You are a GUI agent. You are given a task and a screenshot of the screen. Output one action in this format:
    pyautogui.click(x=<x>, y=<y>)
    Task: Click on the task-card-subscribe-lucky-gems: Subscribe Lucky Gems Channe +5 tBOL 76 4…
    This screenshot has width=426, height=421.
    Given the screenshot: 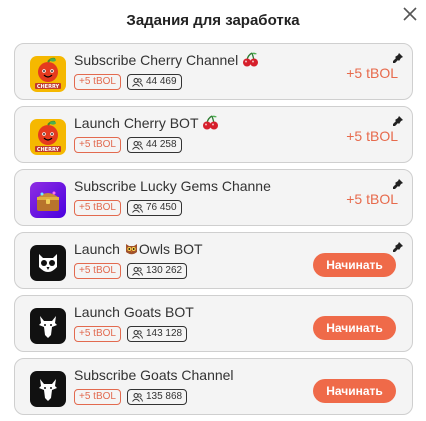 What is the action you would take?
    pyautogui.click(x=213, y=197)
    